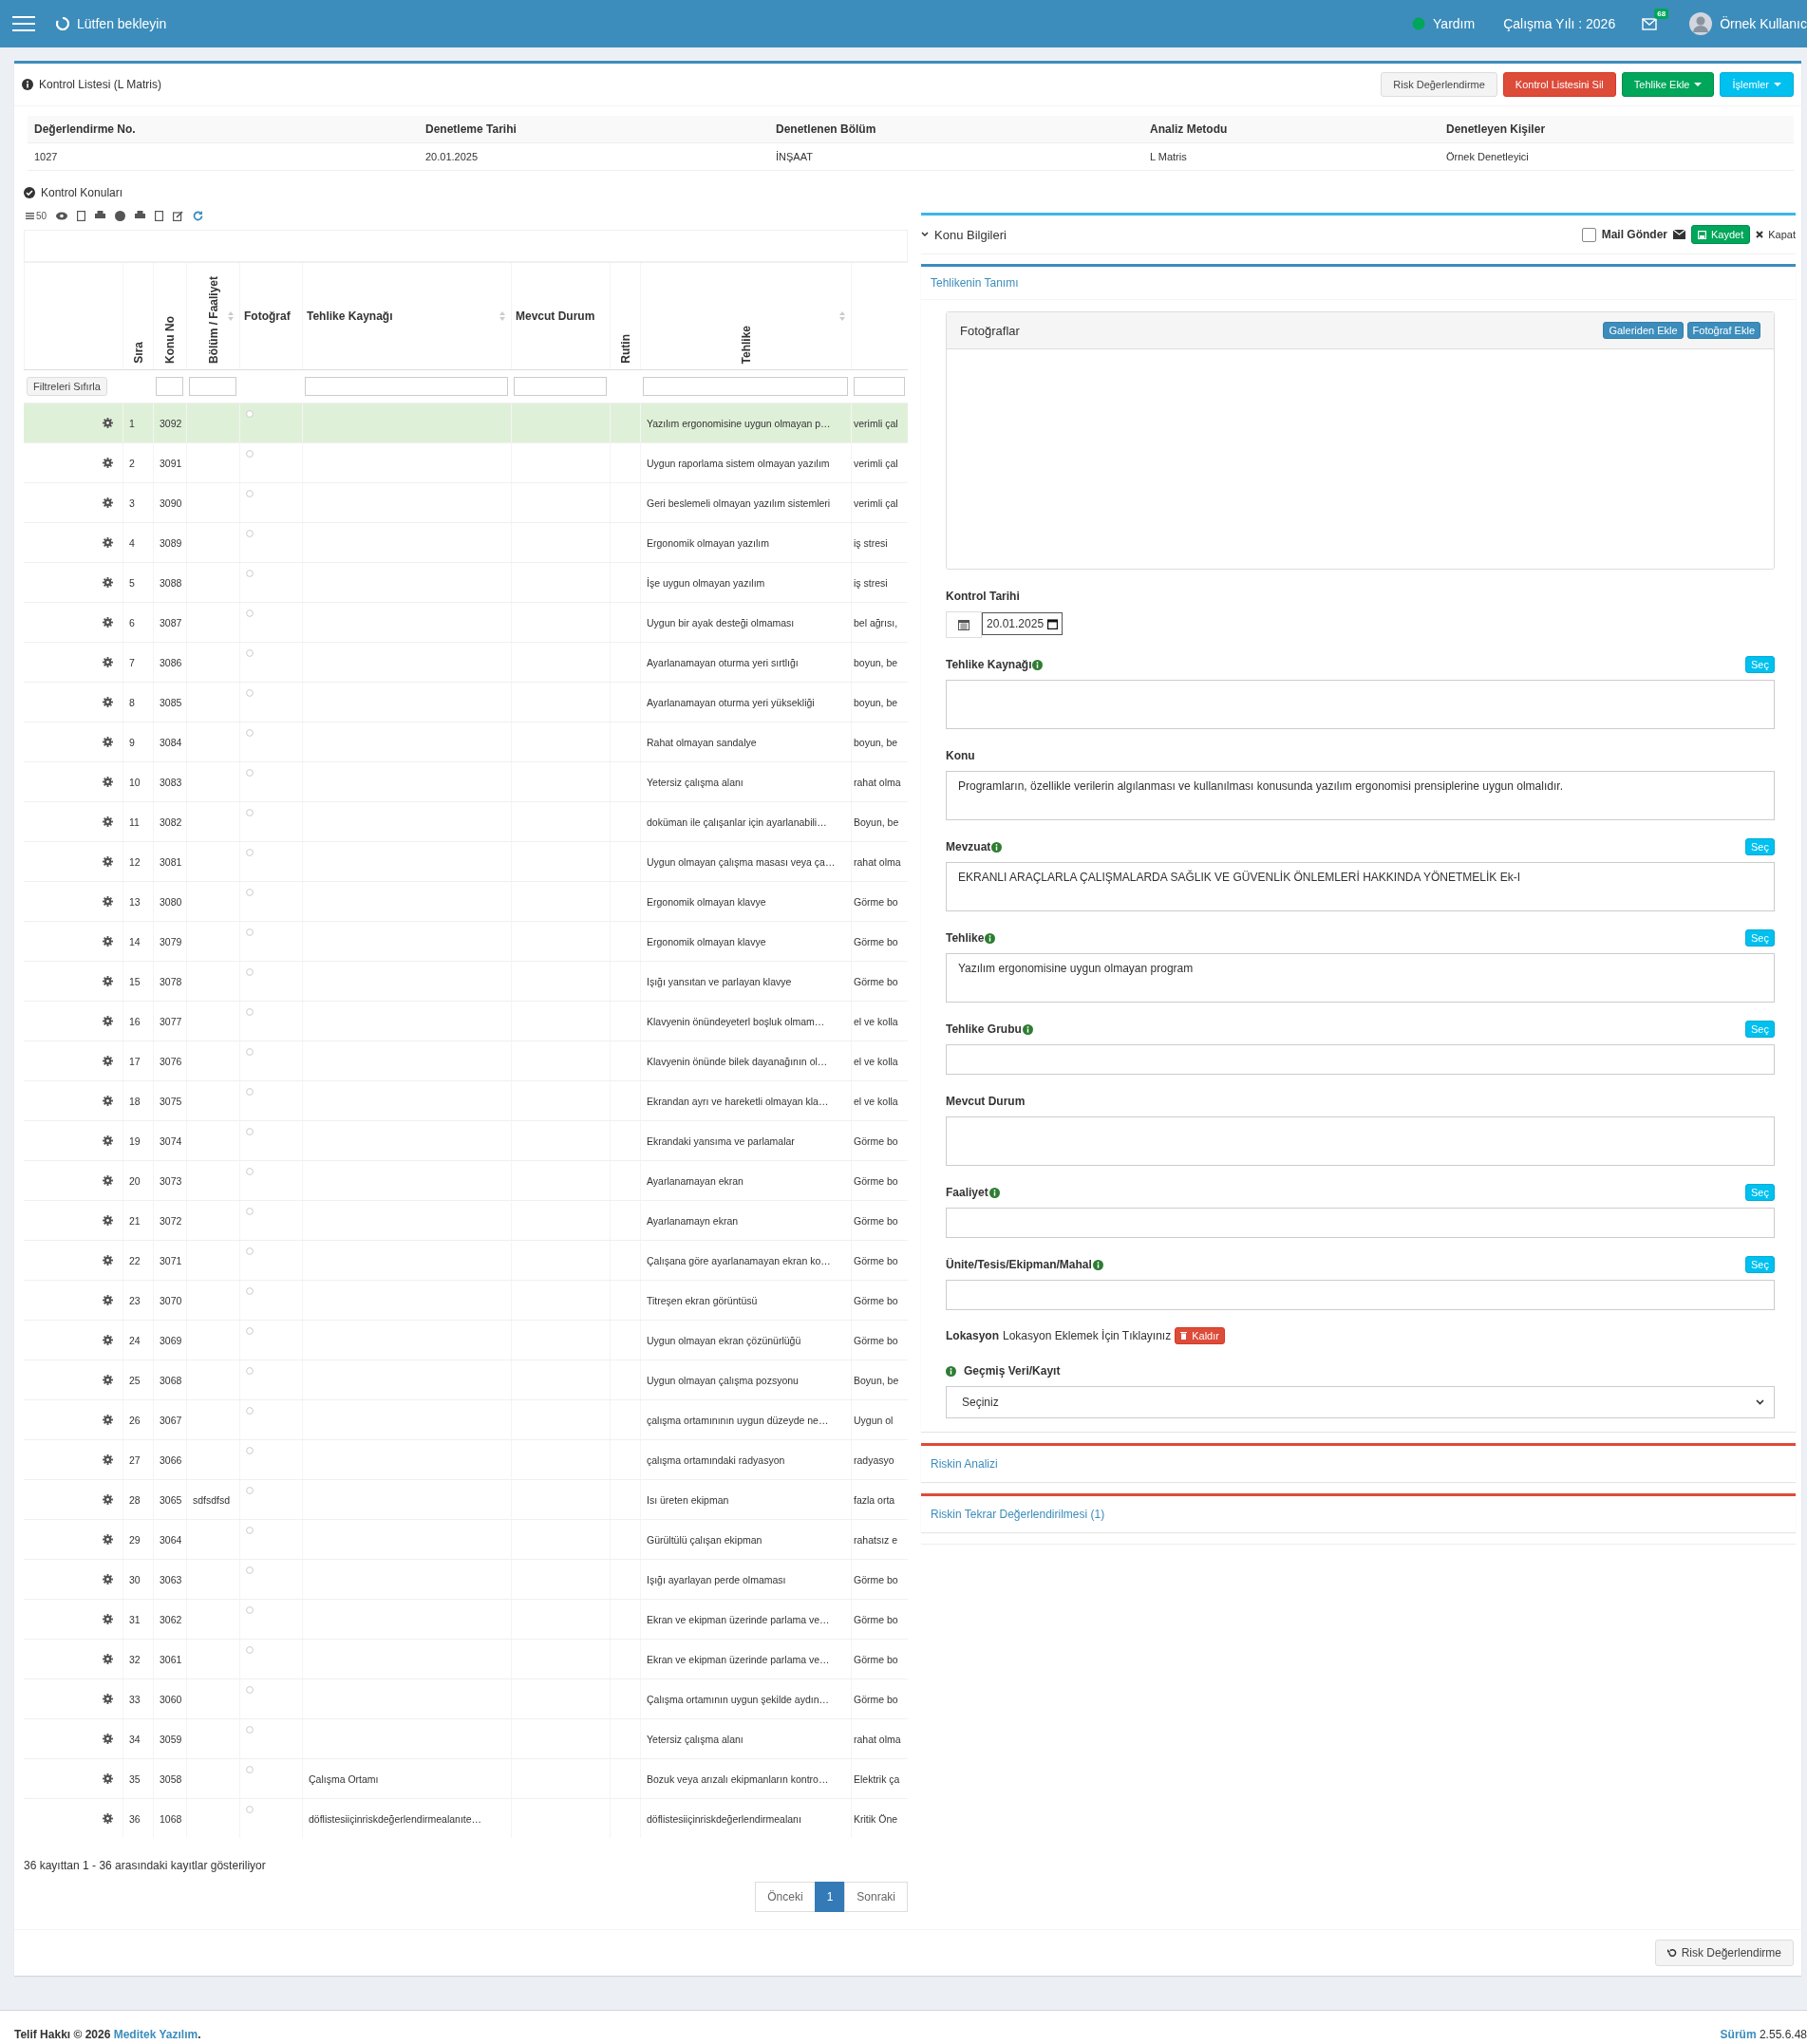 Image resolution: width=1807 pixels, height=2044 pixels. I want to click on remove-button: Kaldır, so click(1200, 1335).